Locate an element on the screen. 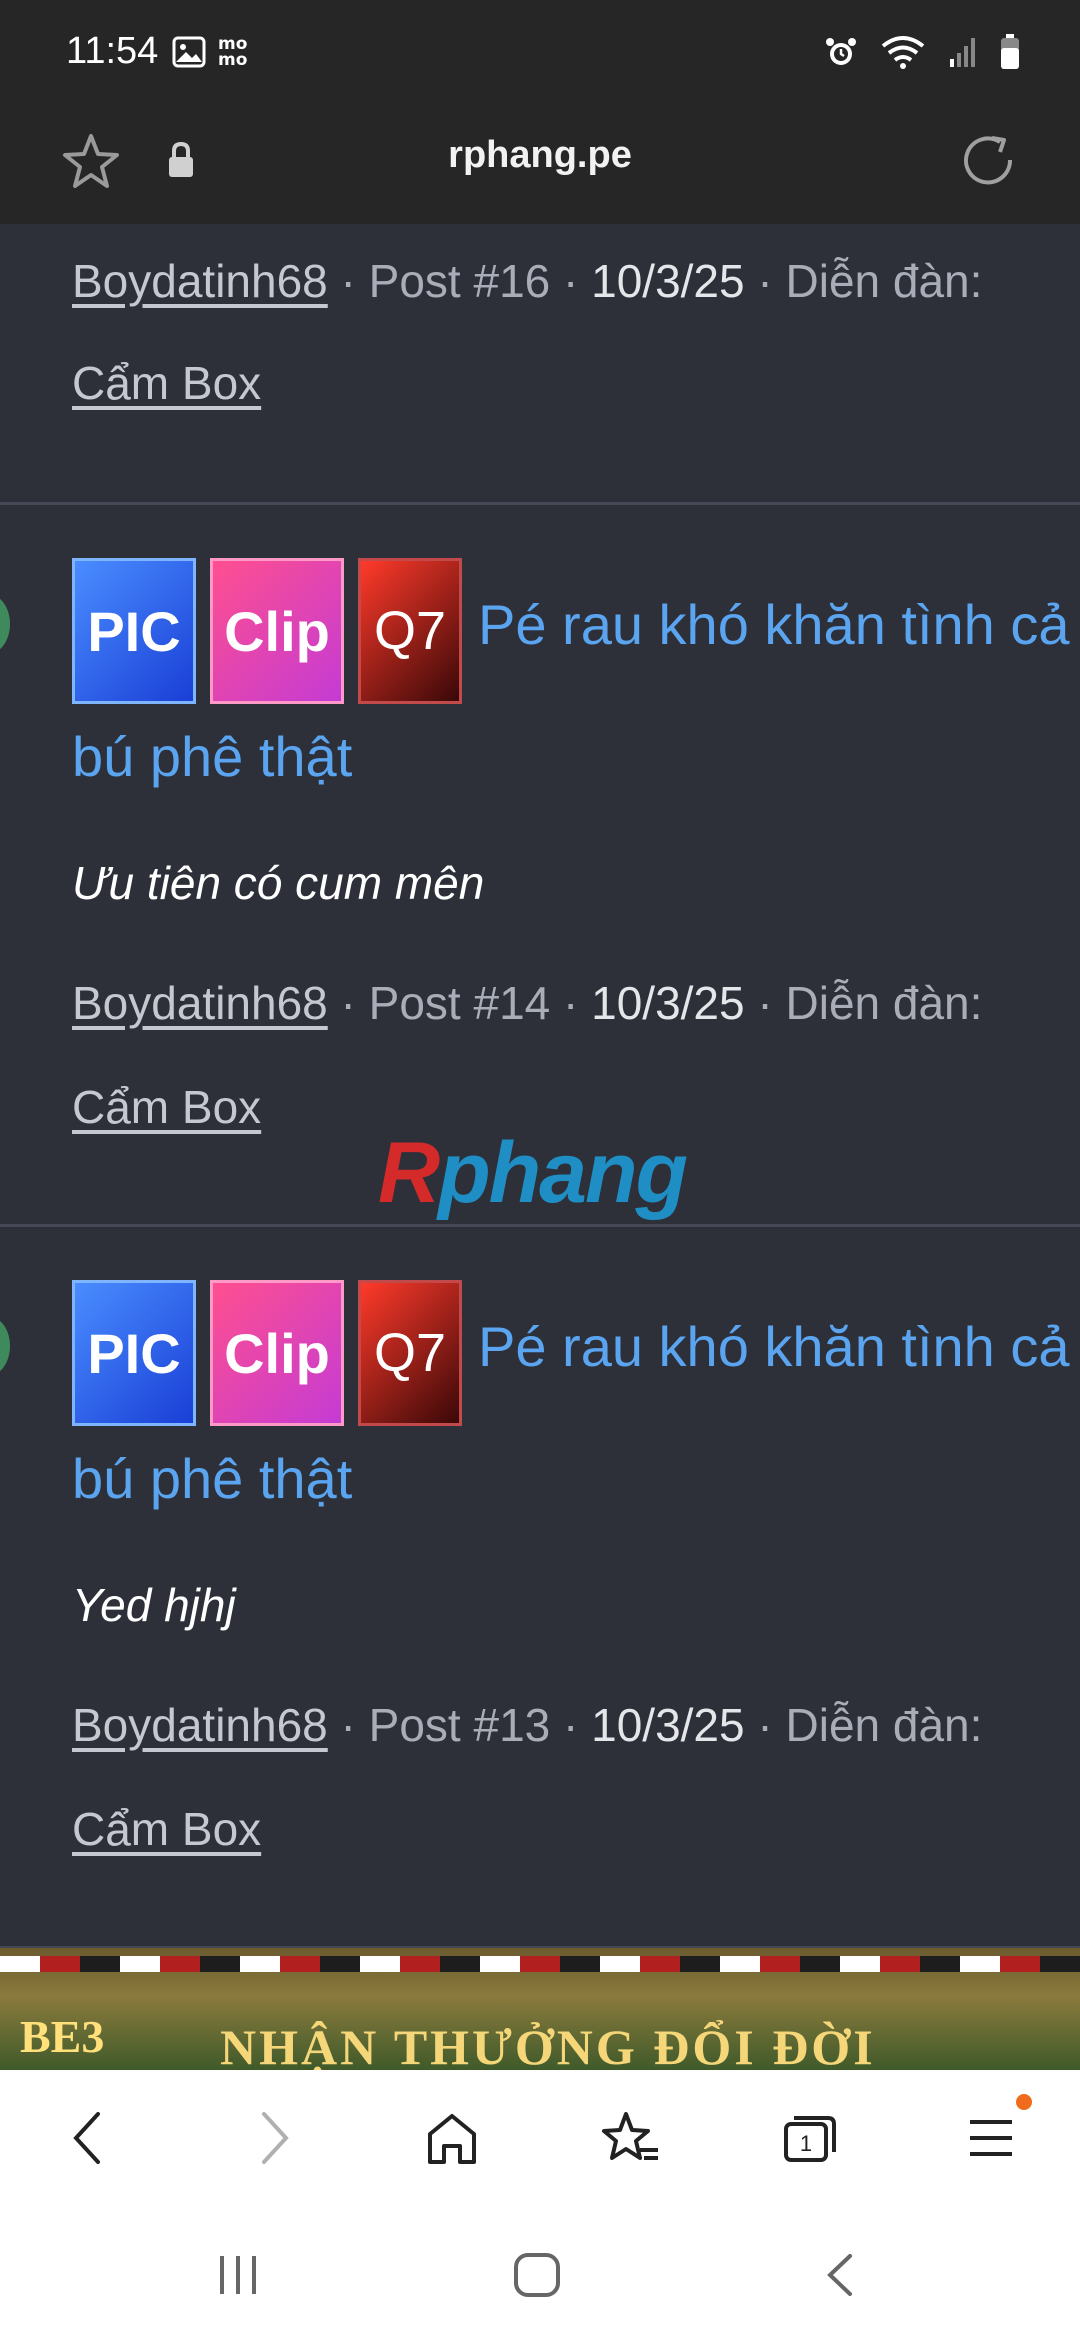  wifi-icon is located at coordinates (903, 54).